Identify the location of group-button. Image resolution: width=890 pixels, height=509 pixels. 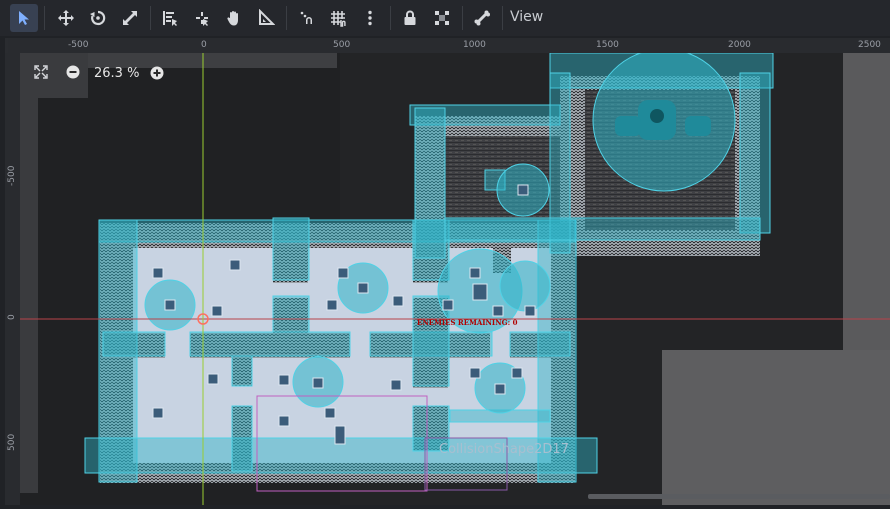
(442, 18).